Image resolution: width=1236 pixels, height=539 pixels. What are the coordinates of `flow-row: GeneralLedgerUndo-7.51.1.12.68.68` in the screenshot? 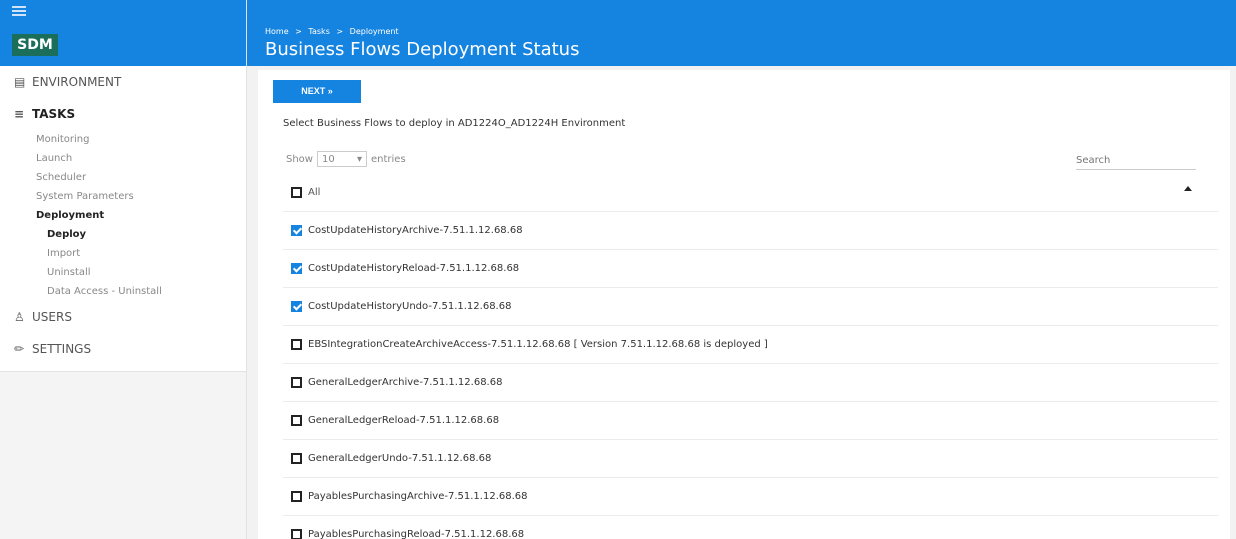 It's located at (750, 459).